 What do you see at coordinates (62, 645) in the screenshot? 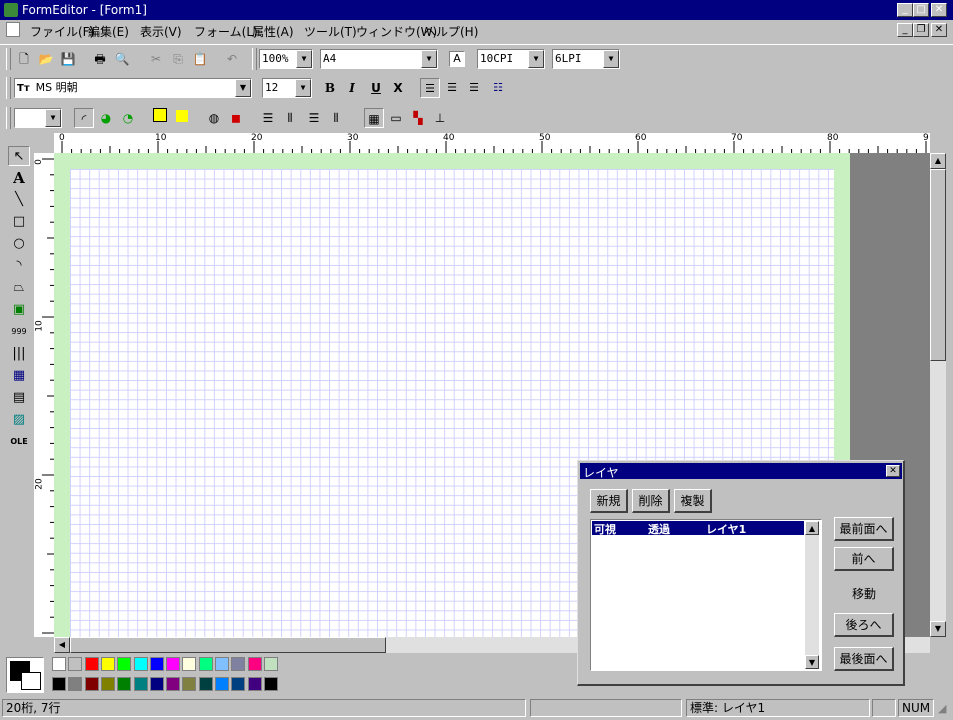
I see `scroll-left-icon: ◀` at bounding box center [62, 645].